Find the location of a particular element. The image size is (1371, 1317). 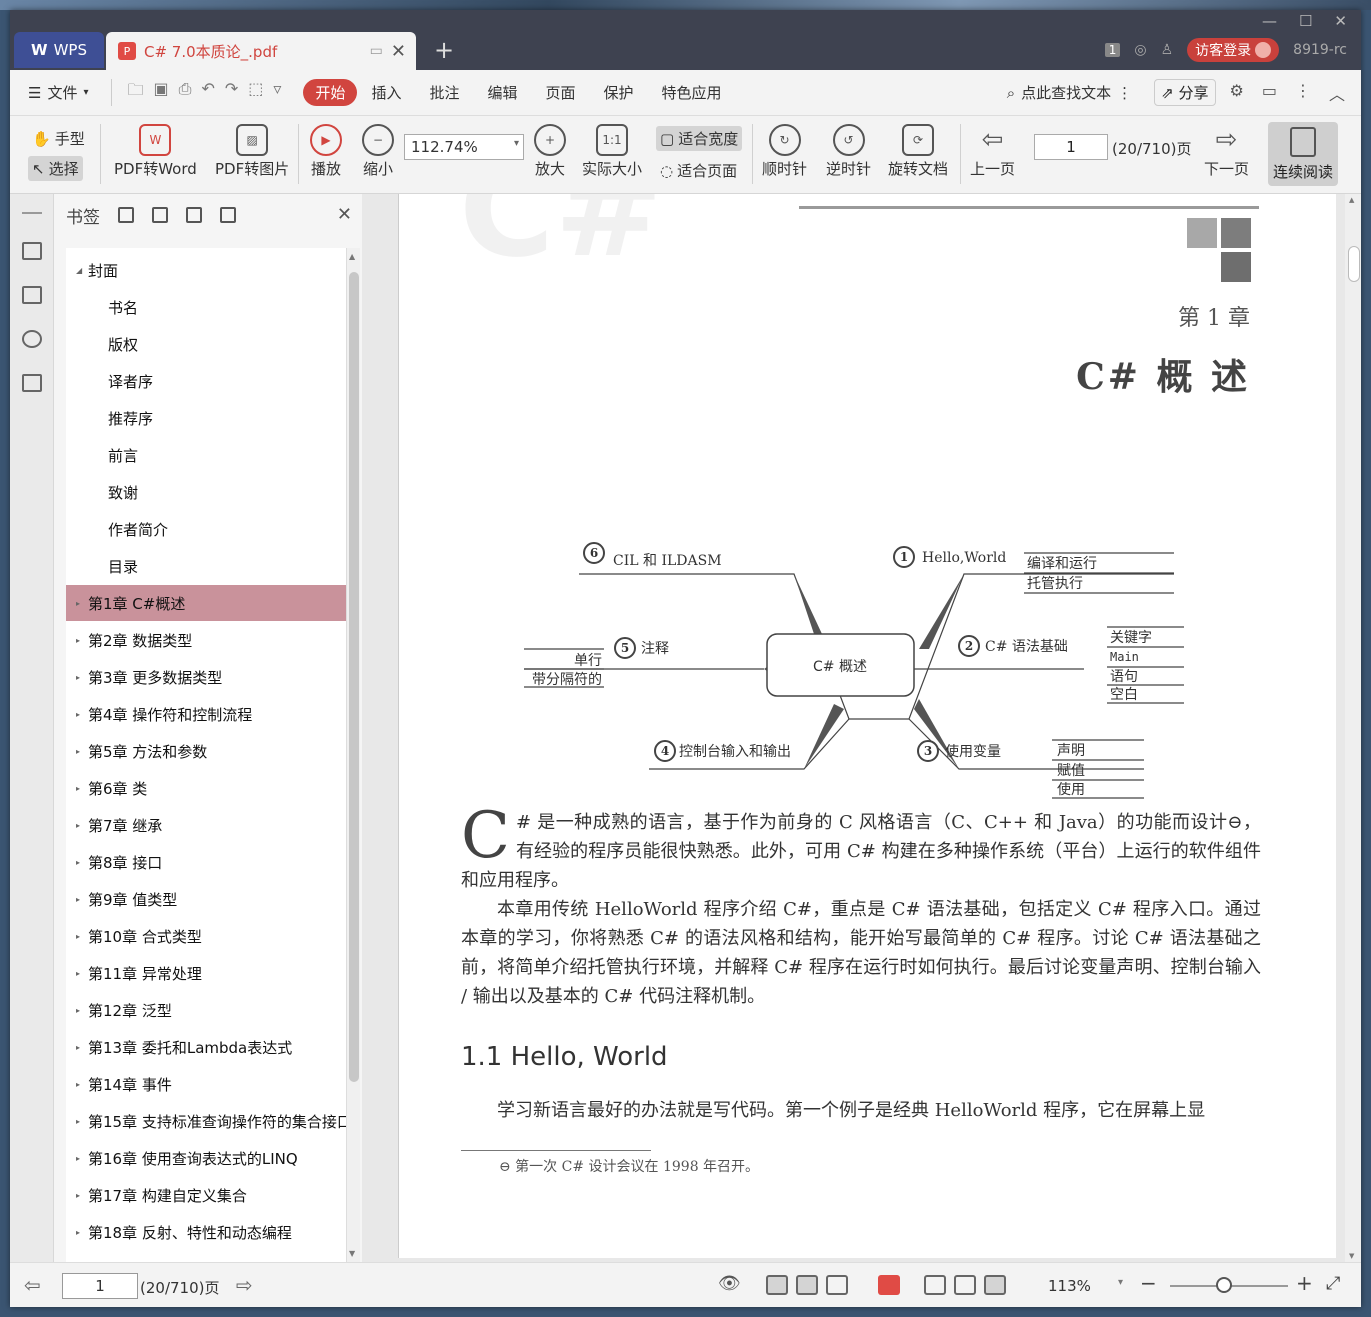

document-scrollbar: ▲ ▼ is located at coordinates (1353, 728).